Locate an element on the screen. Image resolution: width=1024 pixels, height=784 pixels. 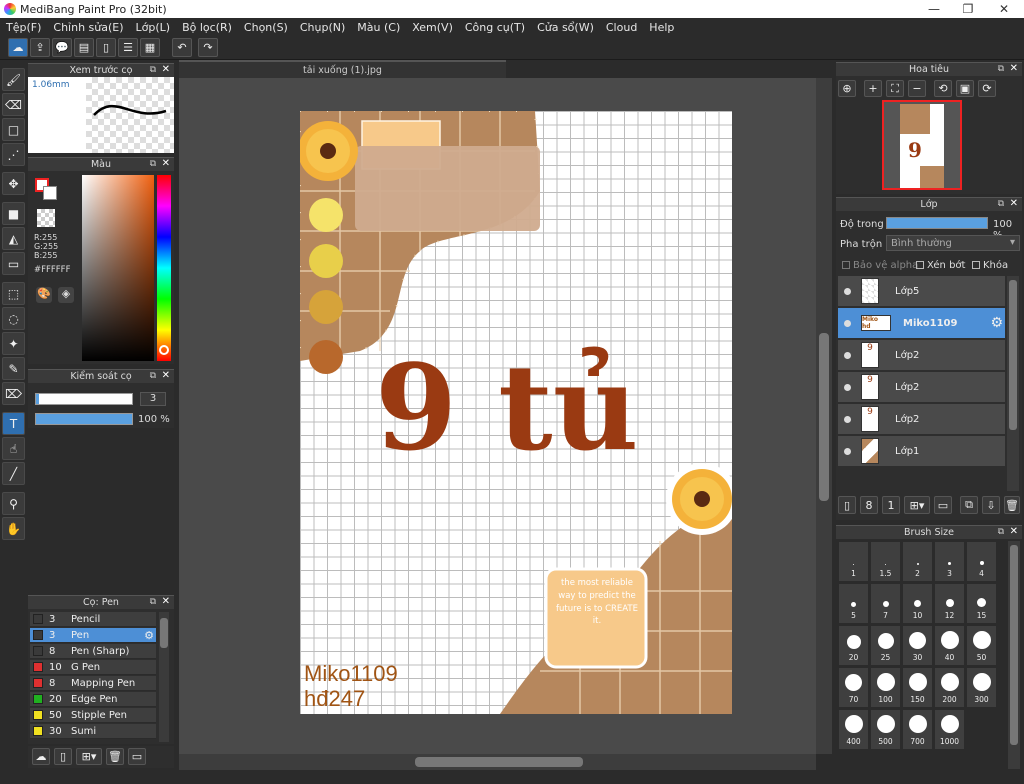
upload-icon: ⇪ is located at coordinates (40, 47).